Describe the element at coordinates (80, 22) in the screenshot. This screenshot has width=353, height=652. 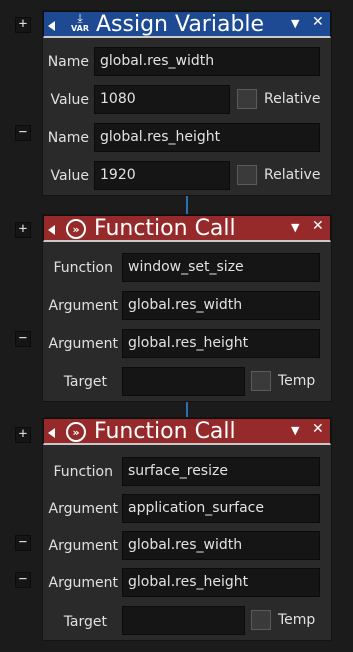
I see `var-icon: ⤓ VAR` at that location.